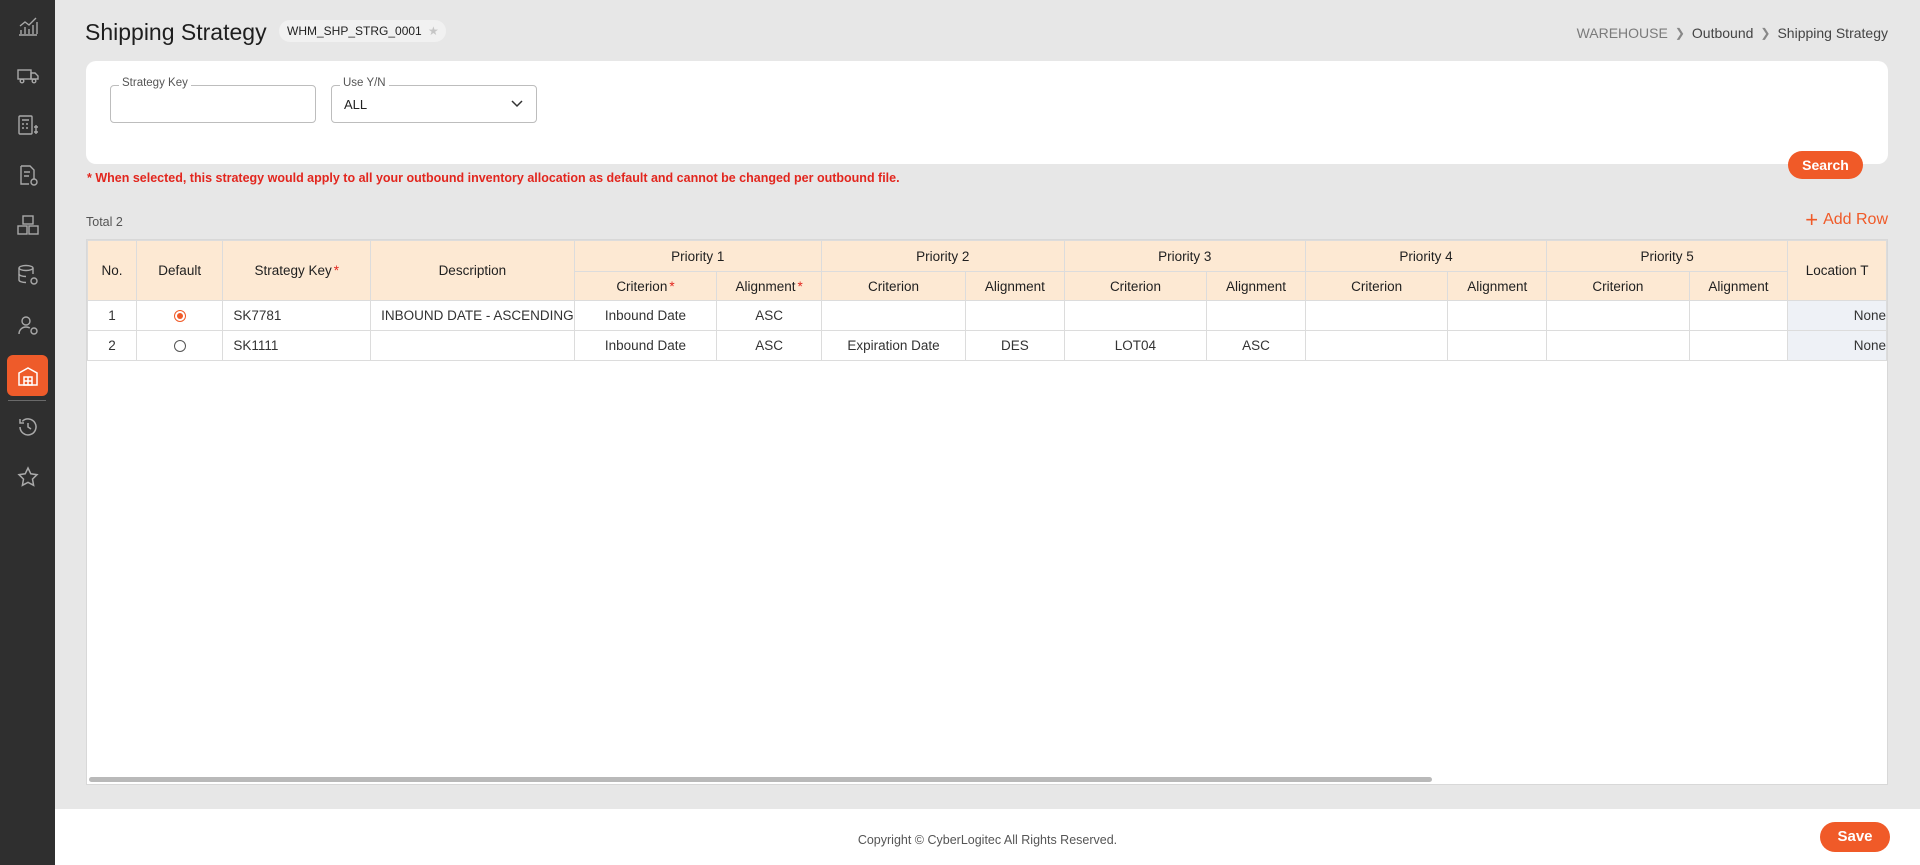  I want to click on sidebar-item-warehouse, so click(27, 375).